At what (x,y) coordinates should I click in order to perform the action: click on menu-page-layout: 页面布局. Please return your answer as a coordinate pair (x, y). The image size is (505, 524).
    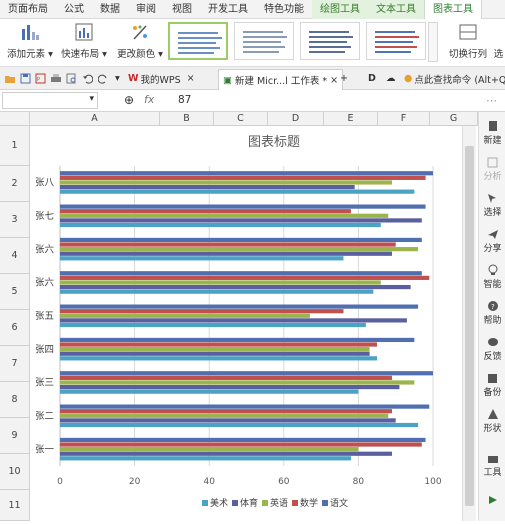
    Looking at the image, I should click on (28, 9).